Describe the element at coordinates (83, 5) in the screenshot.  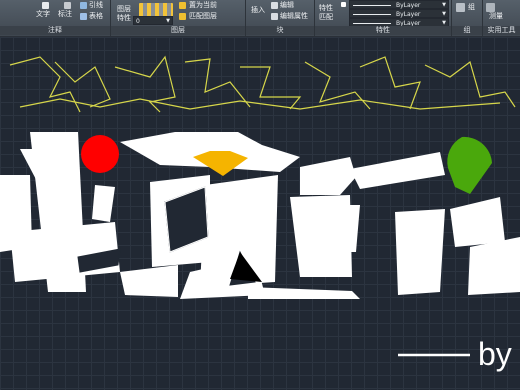
I see `leader-icon` at that location.